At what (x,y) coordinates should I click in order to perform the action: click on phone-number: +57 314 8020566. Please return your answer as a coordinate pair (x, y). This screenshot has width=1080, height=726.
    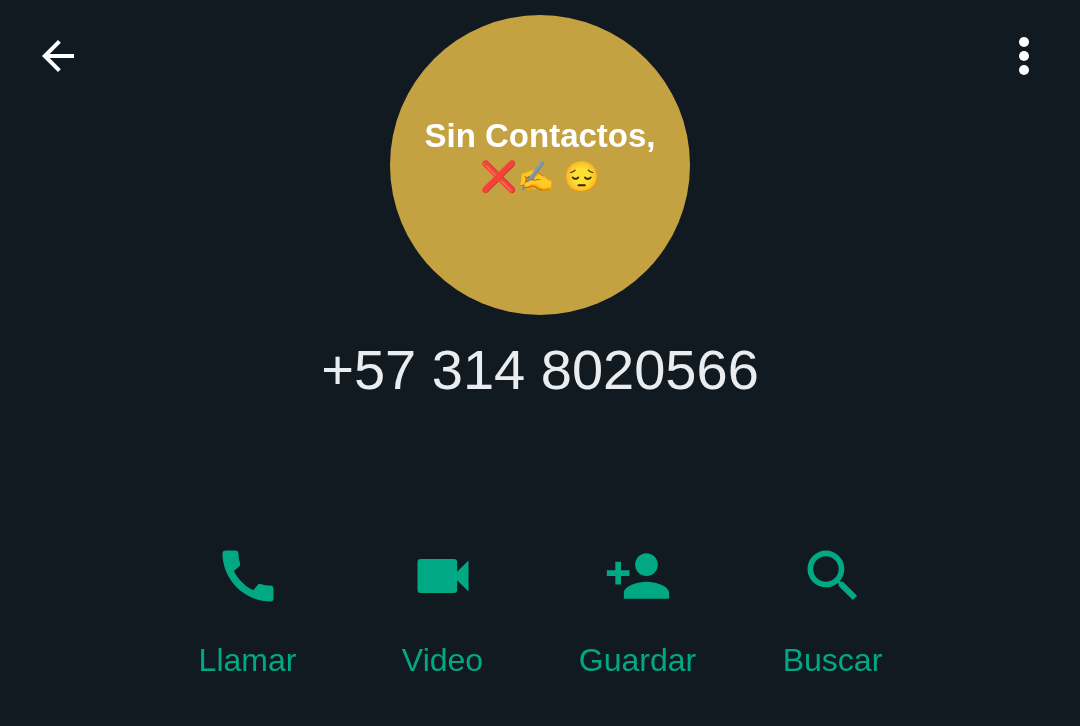
    Looking at the image, I should click on (540, 369).